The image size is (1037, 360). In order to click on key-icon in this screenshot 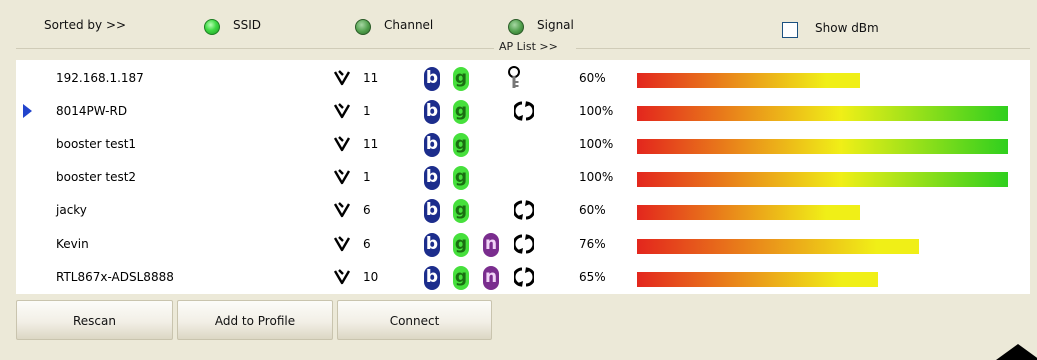, I will do `click(514, 78)`.